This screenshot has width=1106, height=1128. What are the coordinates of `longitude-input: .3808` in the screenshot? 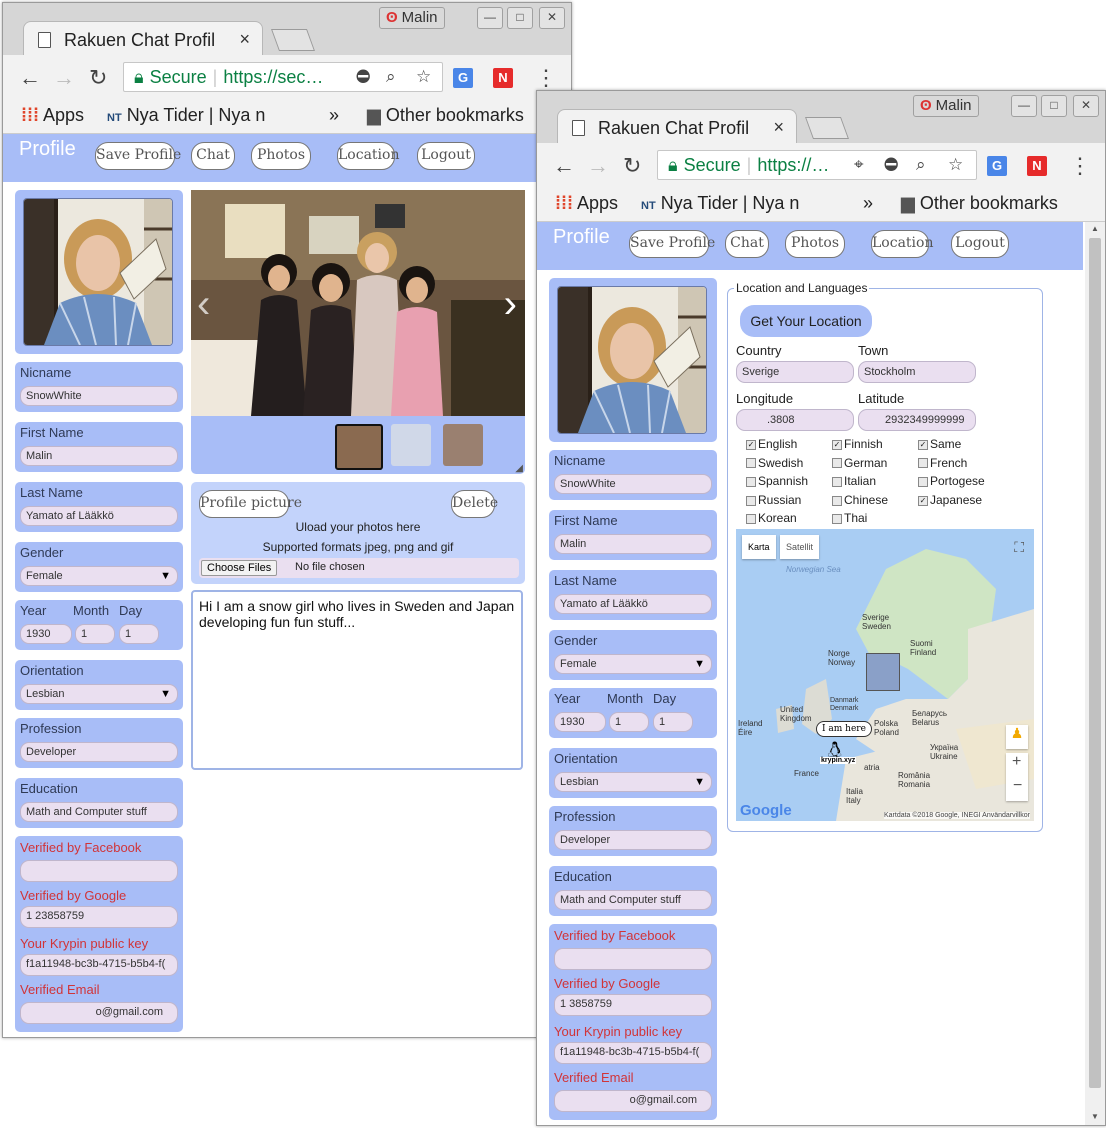 It's located at (795, 420).